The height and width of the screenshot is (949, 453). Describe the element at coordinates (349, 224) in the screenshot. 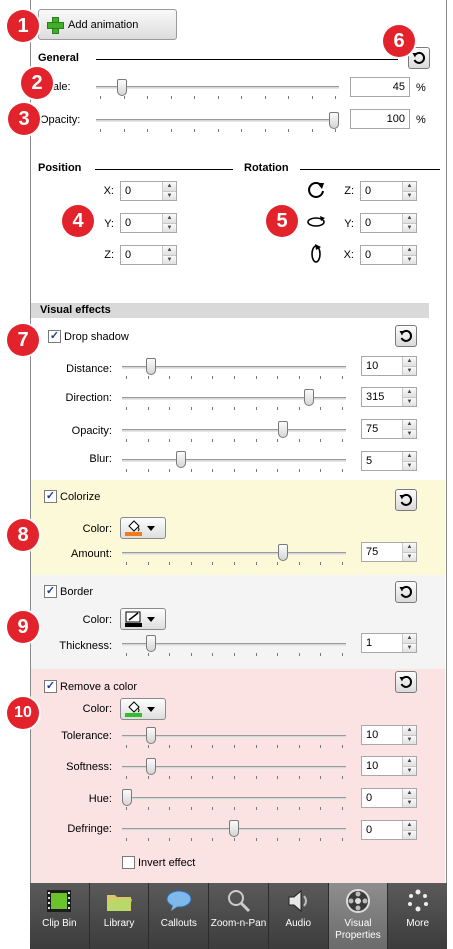

I see `rotation-y-label: Y:` at that location.